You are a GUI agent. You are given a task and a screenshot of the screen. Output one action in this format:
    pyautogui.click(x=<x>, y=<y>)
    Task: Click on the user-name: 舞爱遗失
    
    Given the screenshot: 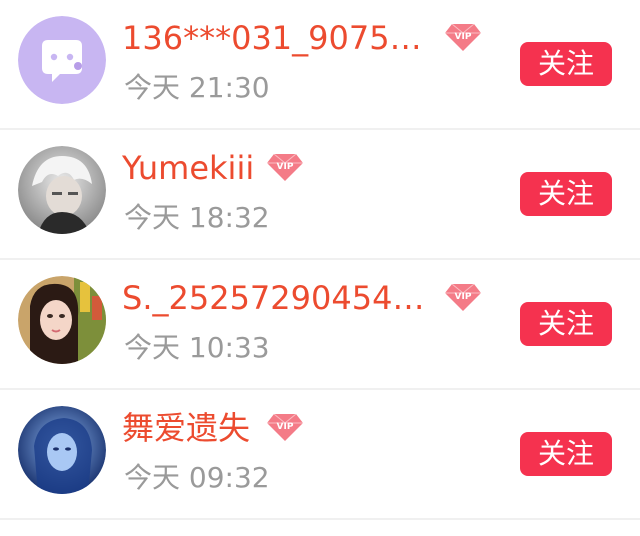 What is the action you would take?
    pyautogui.click(x=186, y=428)
    